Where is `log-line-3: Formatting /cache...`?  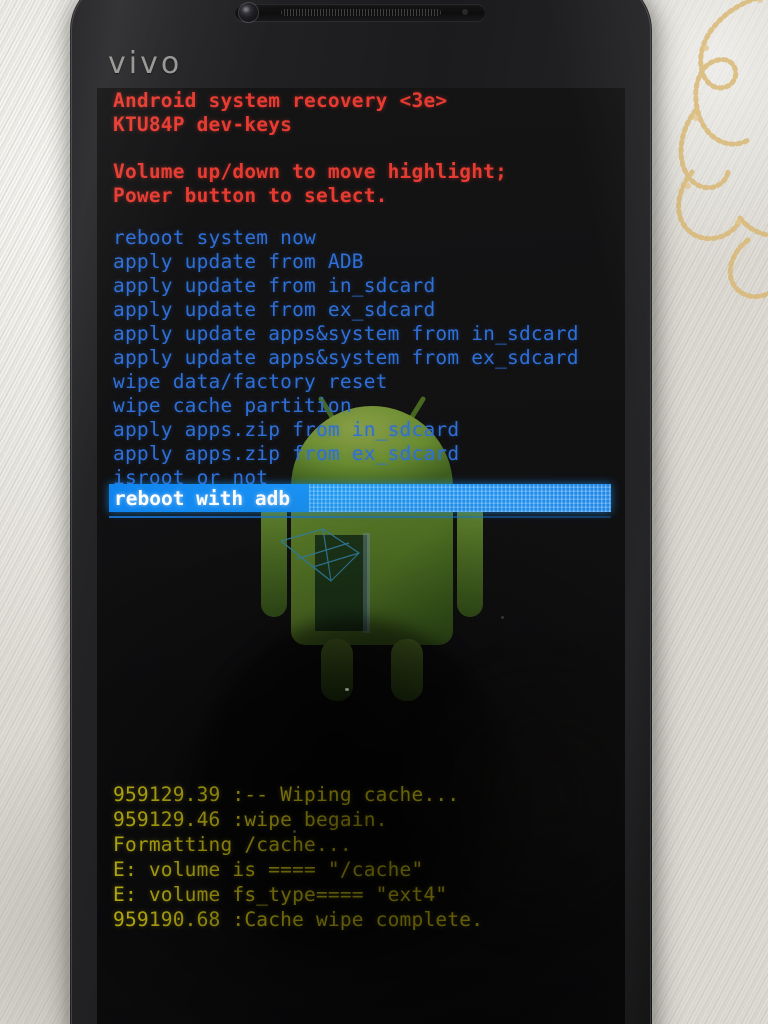 log-line-3: Formatting /cache... is located at coordinates (232, 844).